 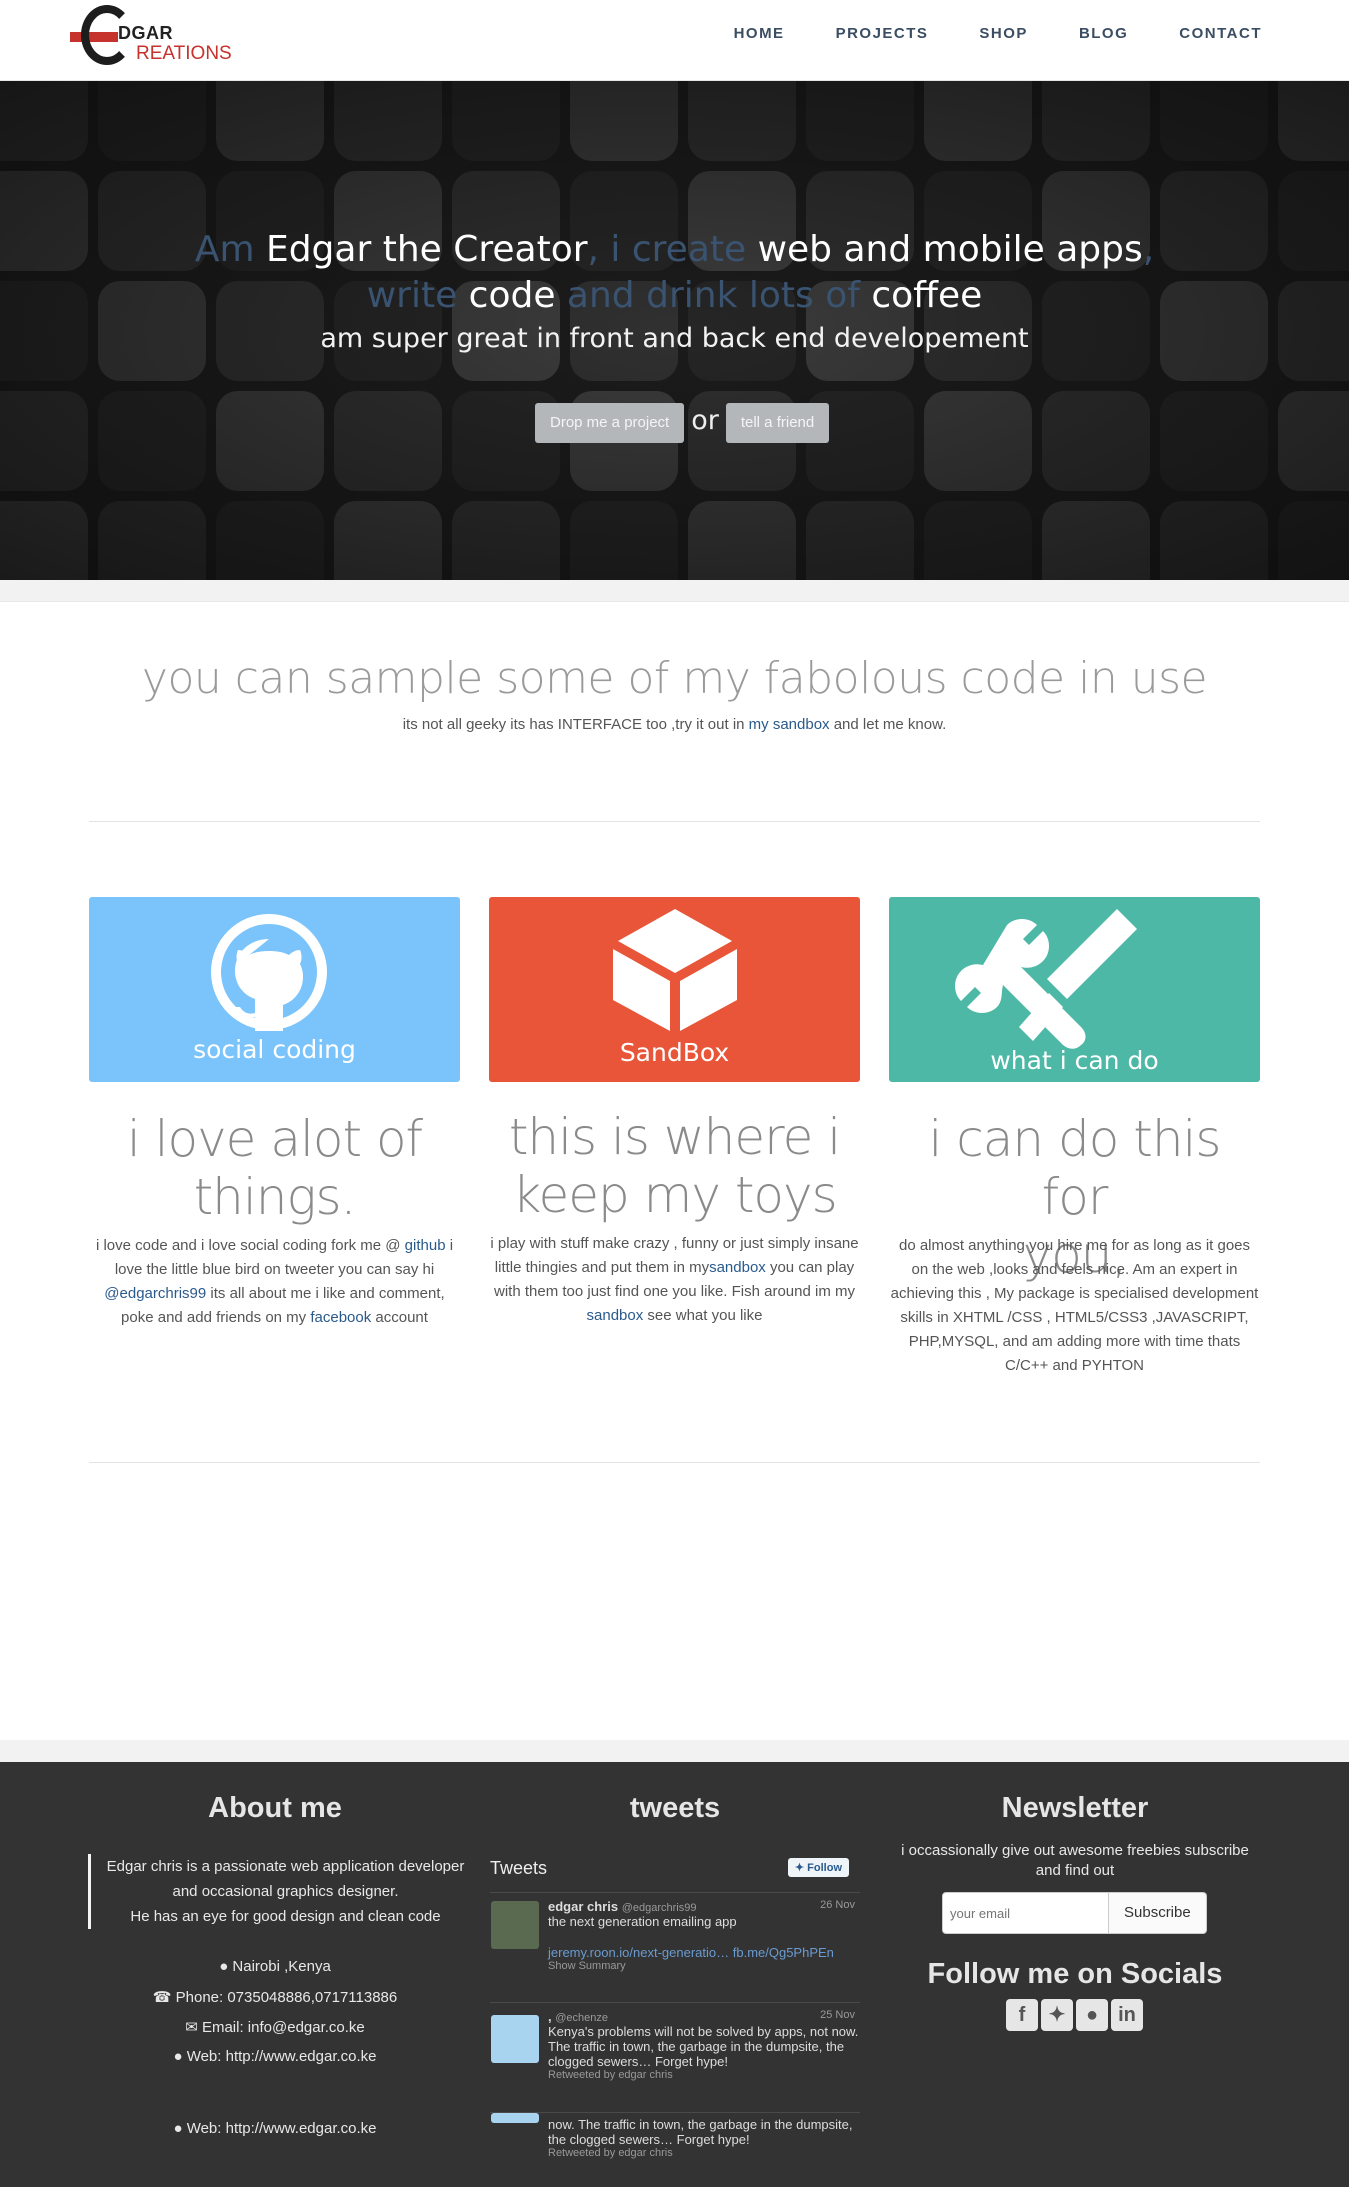 What do you see at coordinates (972, 33) in the screenshot?
I see `main-nav: HOME PROJECTS SHOP BLOG CONTACT` at bounding box center [972, 33].